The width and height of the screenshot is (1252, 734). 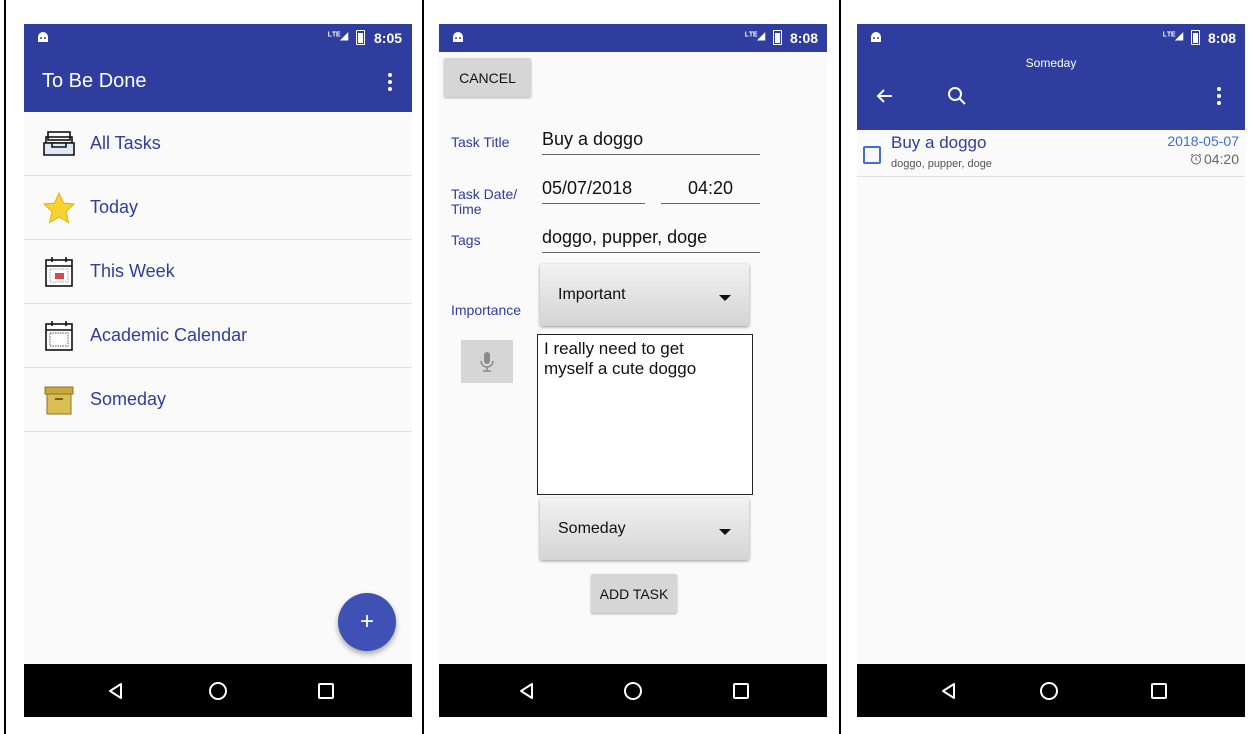 I want to click on category-item-all-tasks: All Tasks, so click(x=218, y=144).